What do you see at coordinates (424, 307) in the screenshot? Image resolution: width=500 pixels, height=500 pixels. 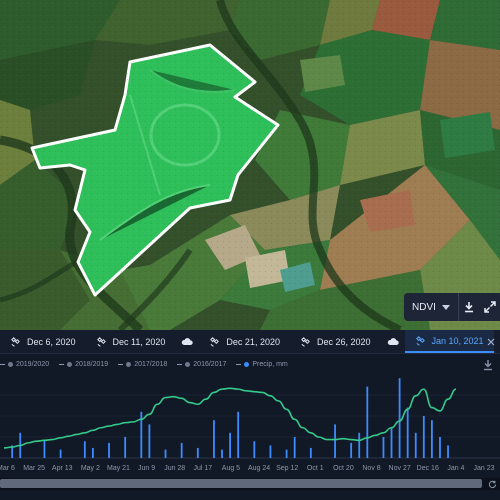 I see `layer-select-label: NDVI` at bounding box center [424, 307].